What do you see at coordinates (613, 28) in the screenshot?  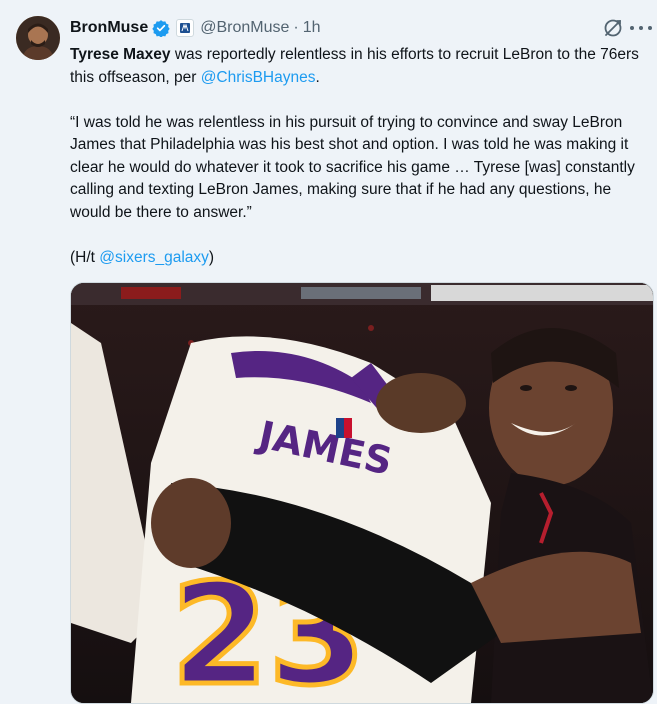 I see `grok-icon` at bounding box center [613, 28].